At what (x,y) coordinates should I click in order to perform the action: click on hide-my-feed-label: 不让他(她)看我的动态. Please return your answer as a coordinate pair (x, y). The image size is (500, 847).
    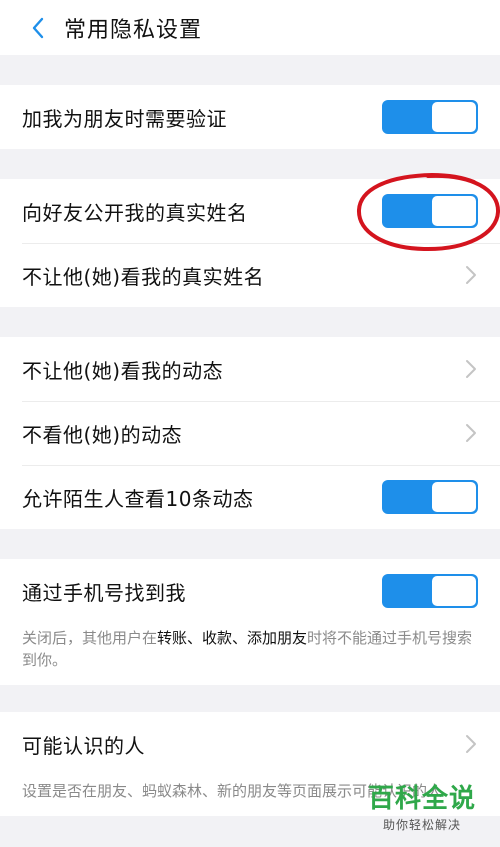
    Looking at the image, I should click on (123, 370).